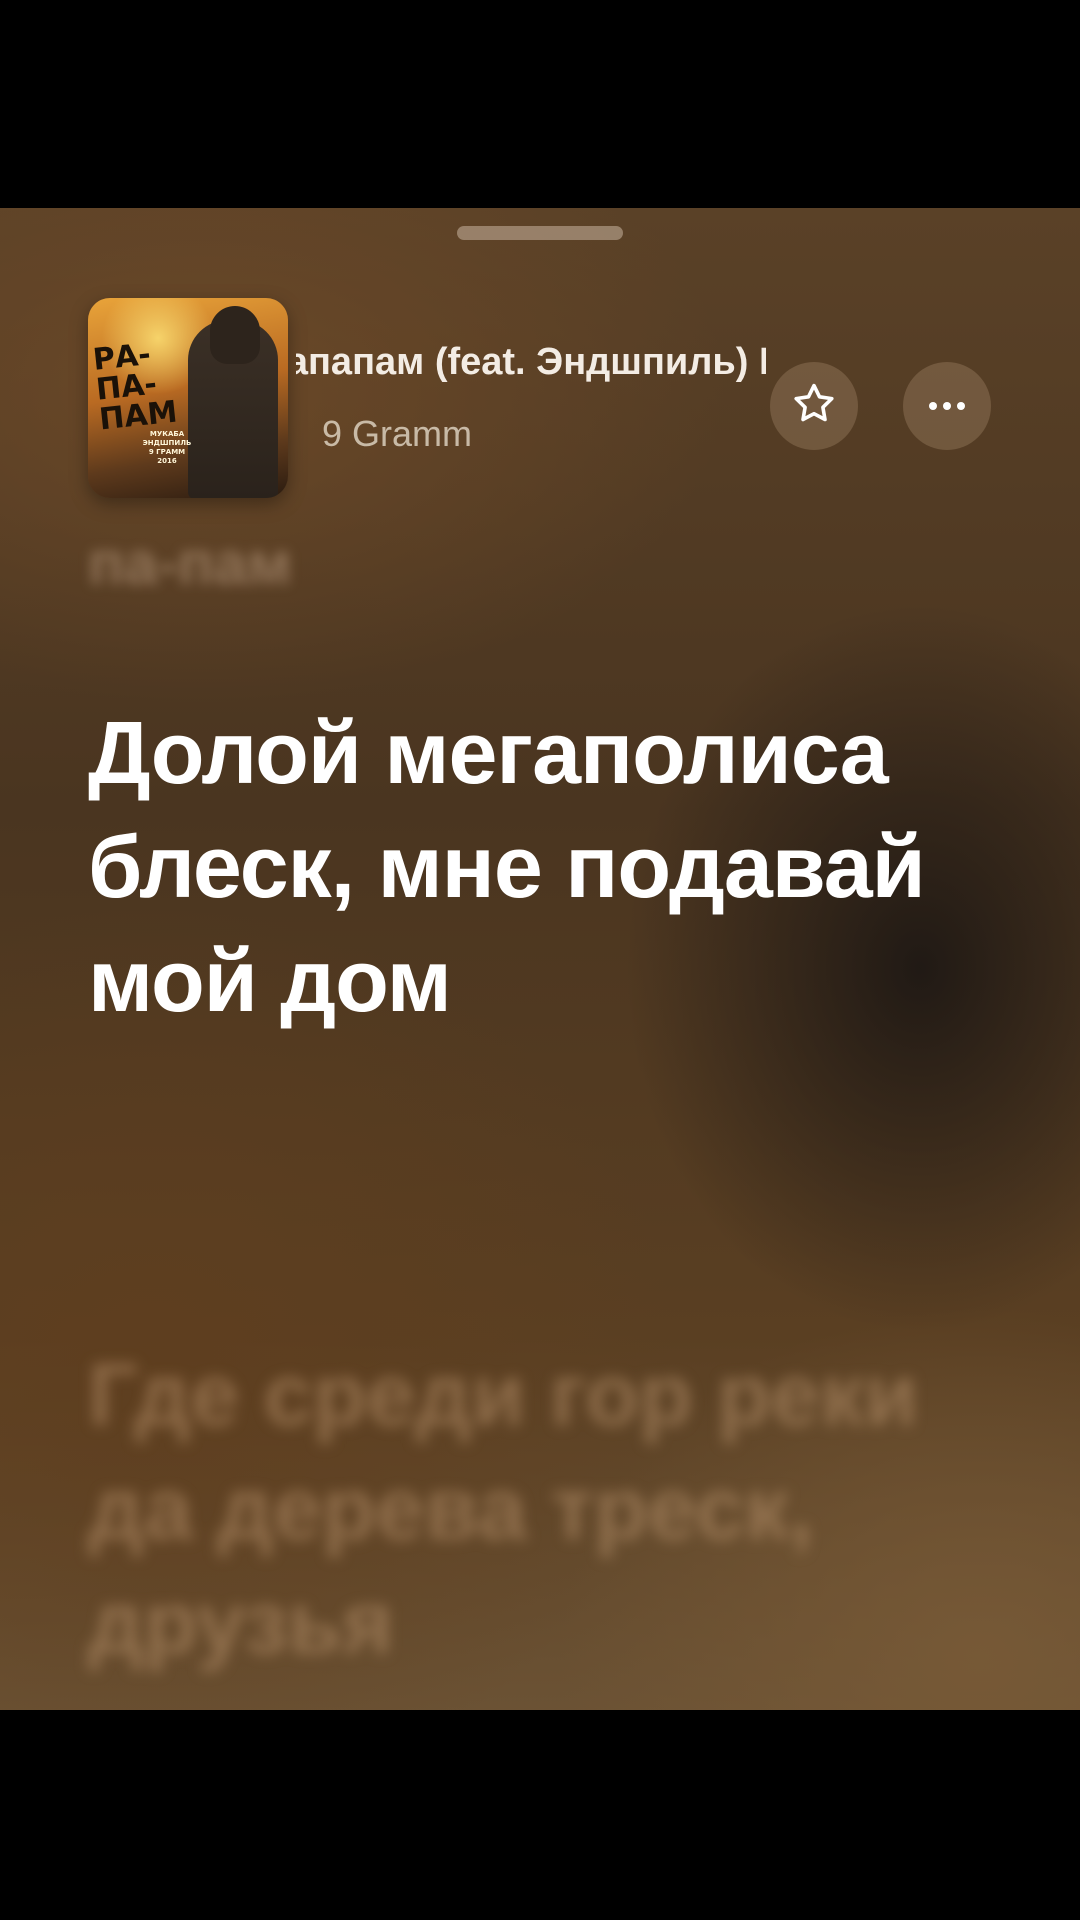 The image size is (1080, 1920). What do you see at coordinates (540, 104) in the screenshot?
I see `letterbox-top` at bounding box center [540, 104].